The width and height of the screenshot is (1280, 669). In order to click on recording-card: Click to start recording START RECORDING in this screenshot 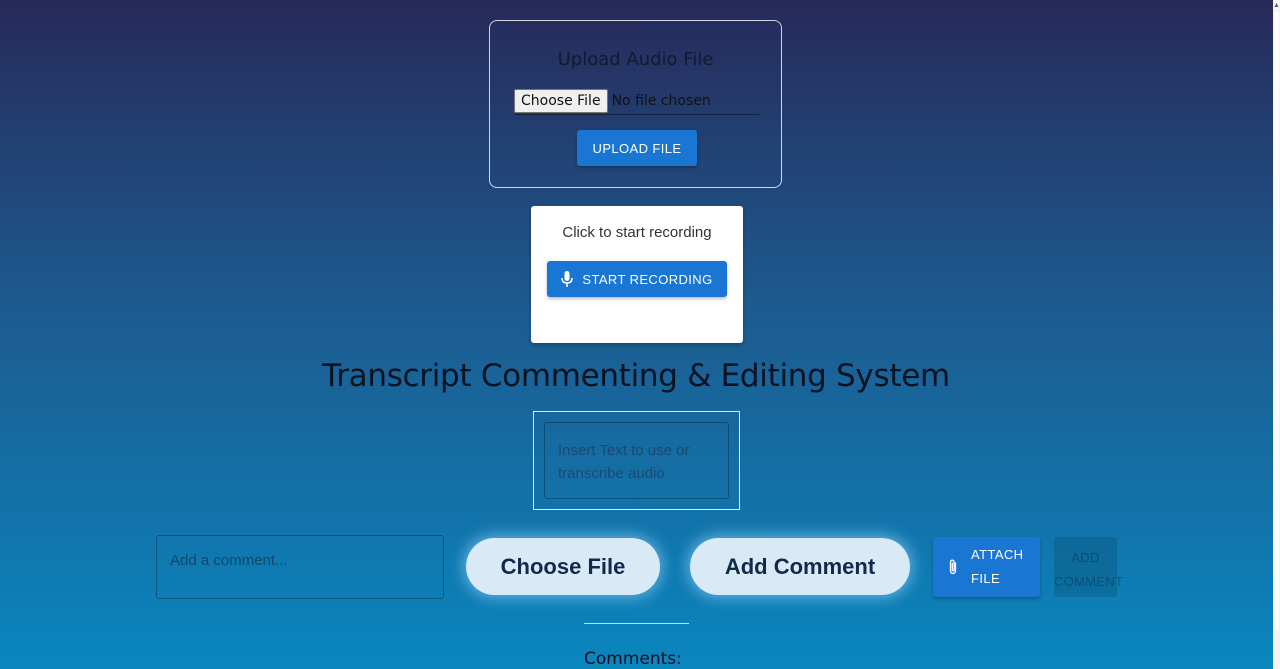, I will do `click(637, 274)`.